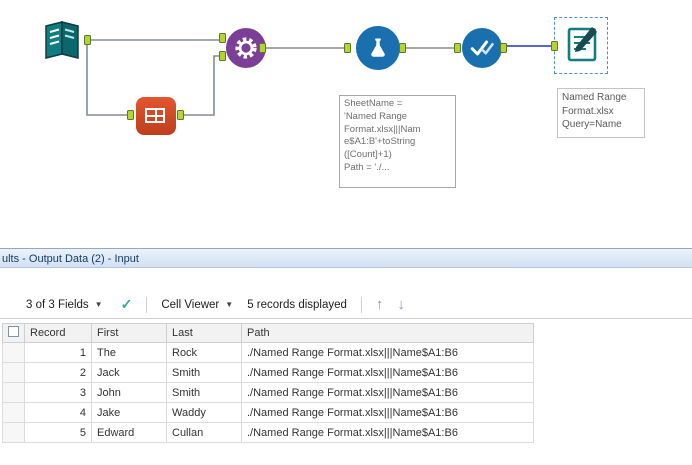  What do you see at coordinates (380, 304) in the screenshot?
I see `up-arrow-button: ↑` at bounding box center [380, 304].